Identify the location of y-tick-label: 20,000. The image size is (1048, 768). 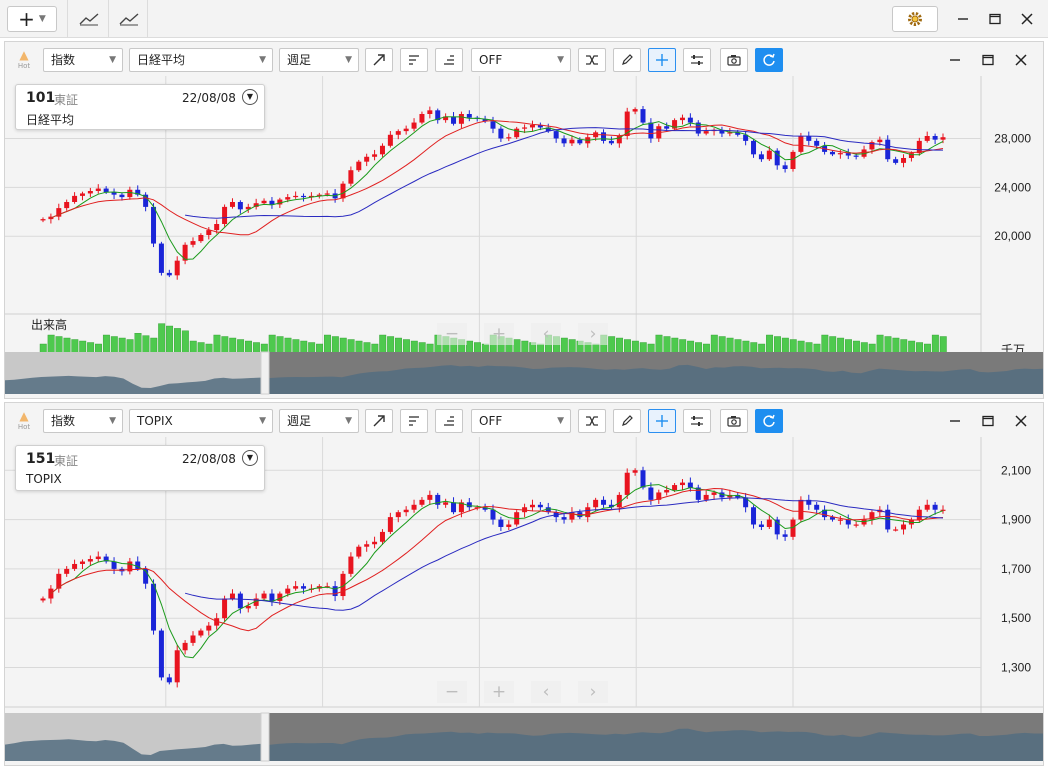
(1012, 236).